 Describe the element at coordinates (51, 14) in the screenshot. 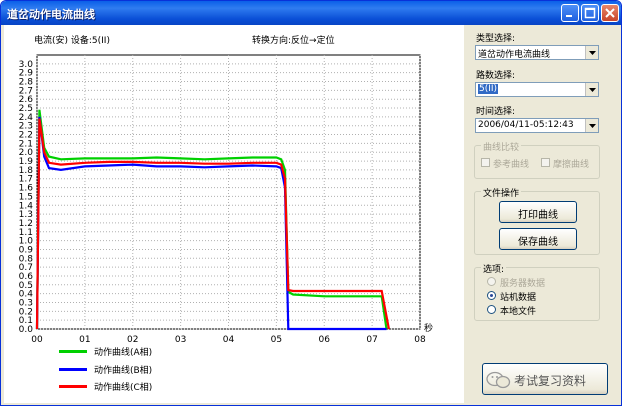

I see `window-title: 道岔动作电流曲线` at that location.